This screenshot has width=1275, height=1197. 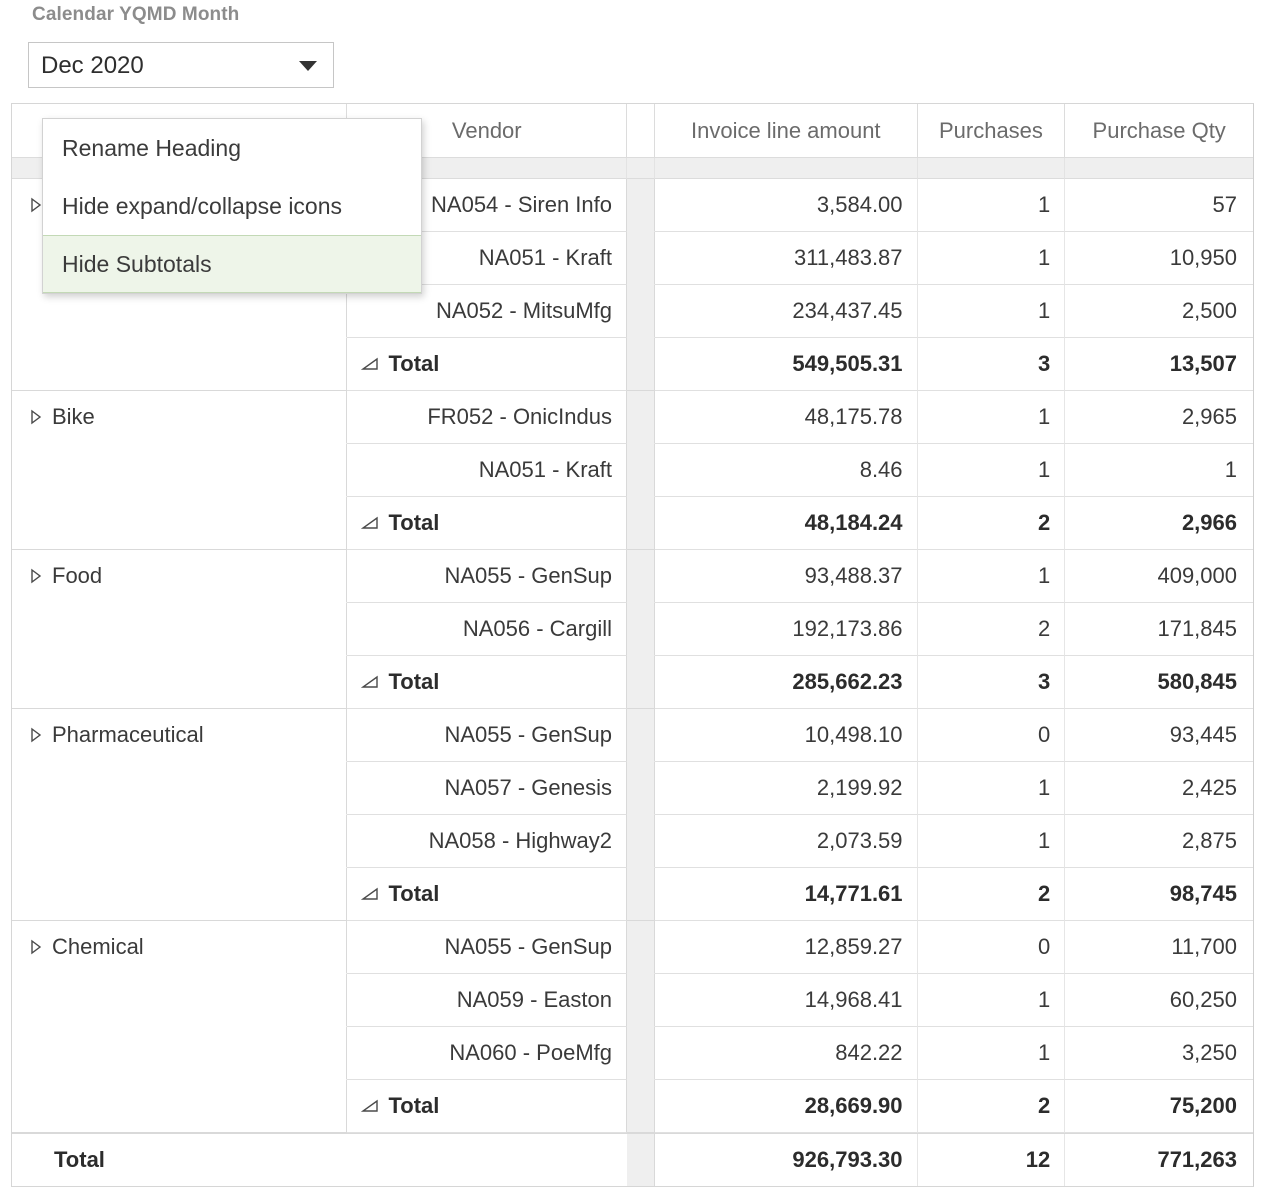 I want to click on category-cell: Pharmaceutical, so click(x=180, y=735).